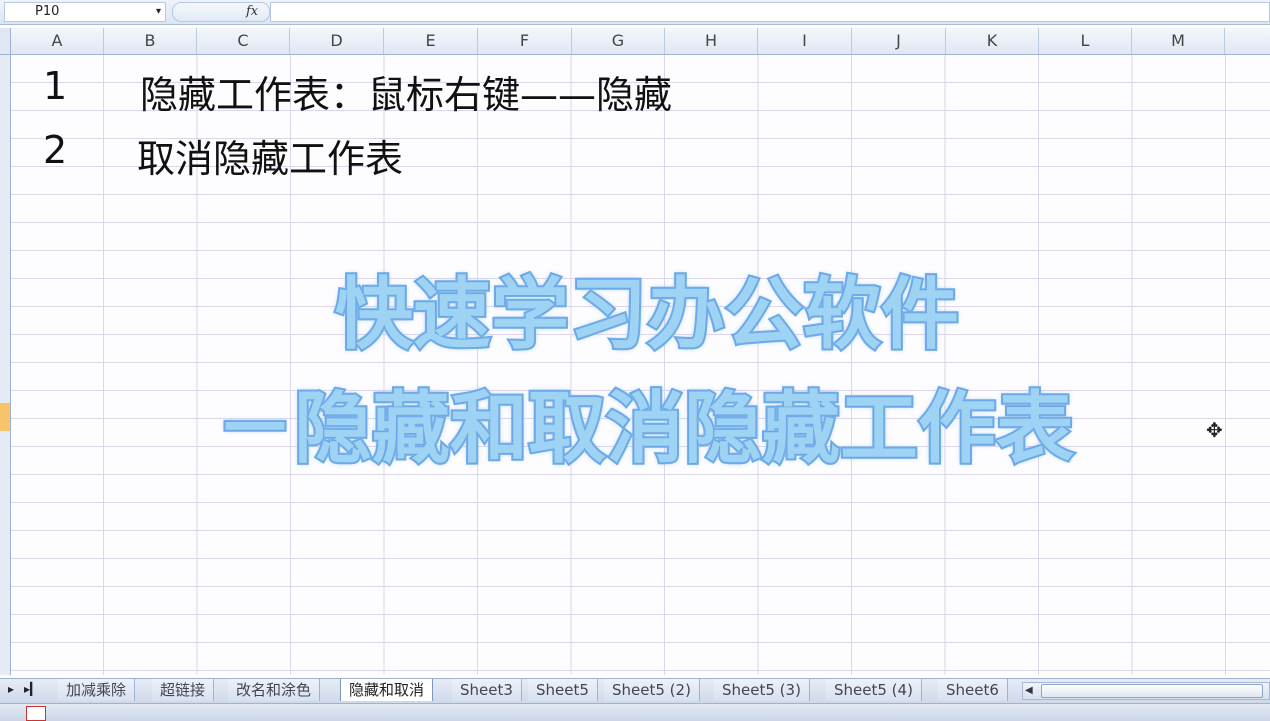 This screenshot has height=721, width=1270. What do you see at coordinates (805, 41) in the screenshot?
I see `column-header-i: I` at bounding box center [805, 41].